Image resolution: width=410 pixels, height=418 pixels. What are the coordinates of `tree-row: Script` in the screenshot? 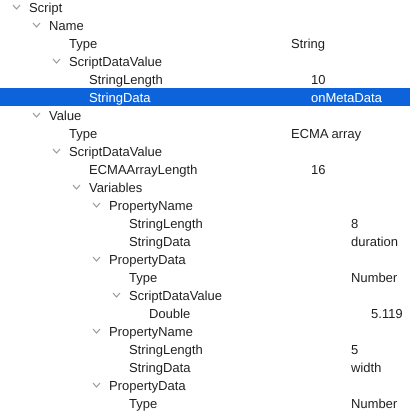 It's located at (205, 8).